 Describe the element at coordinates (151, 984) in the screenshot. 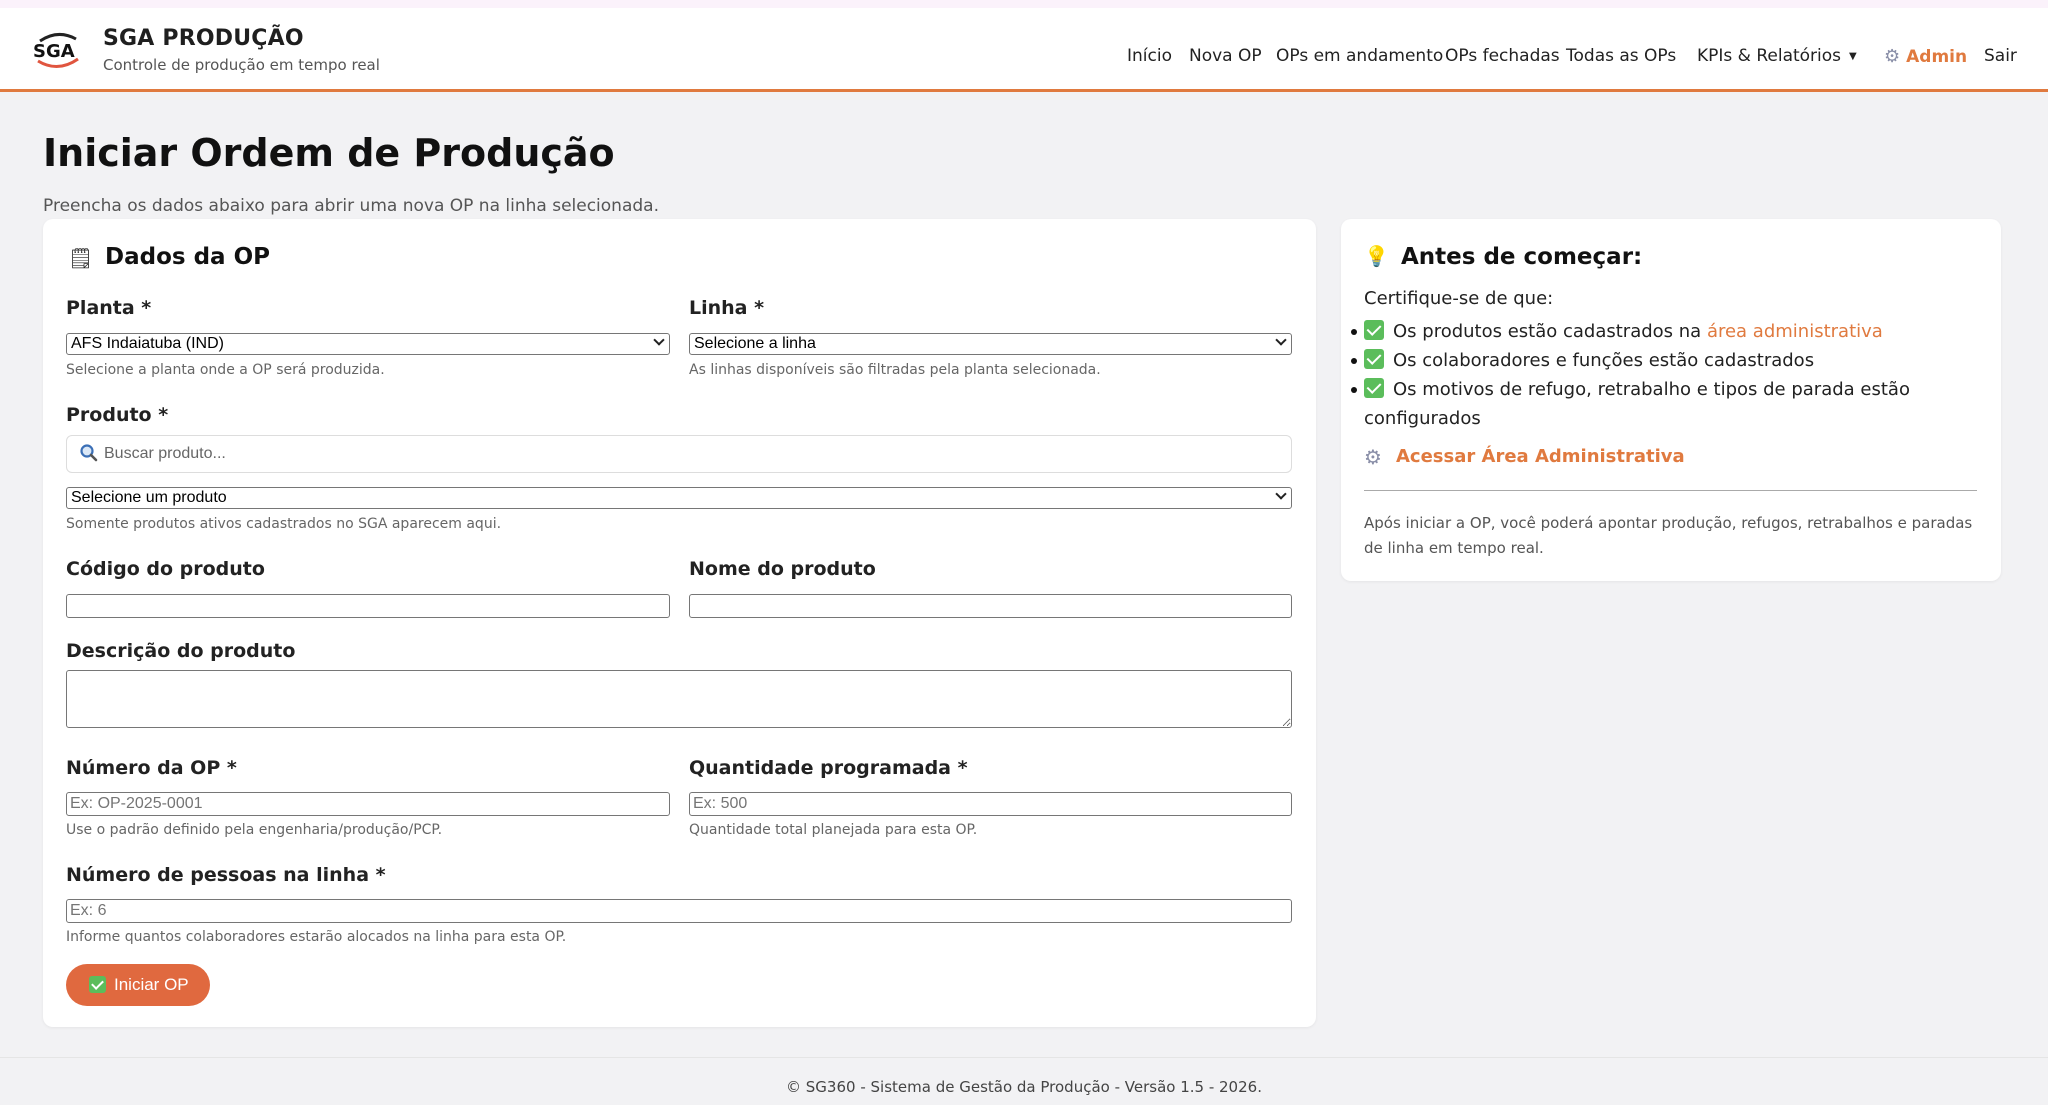

I see `iniciar-op-label: Iniciar OP` at that location.